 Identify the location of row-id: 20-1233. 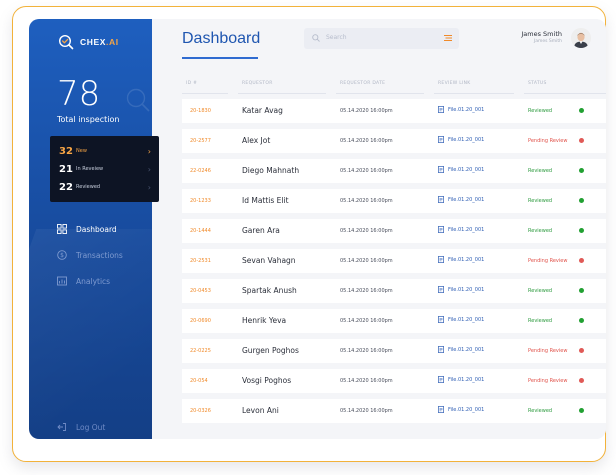
(200, 201).